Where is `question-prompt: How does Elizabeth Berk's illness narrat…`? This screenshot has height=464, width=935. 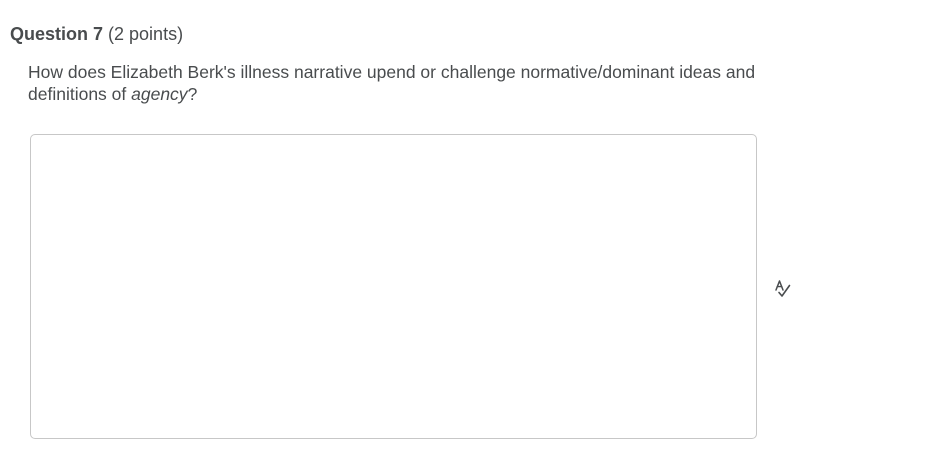
question-prompt: How does Elizabeth Berk's illness narrat… is located at coordinates (398, 83).